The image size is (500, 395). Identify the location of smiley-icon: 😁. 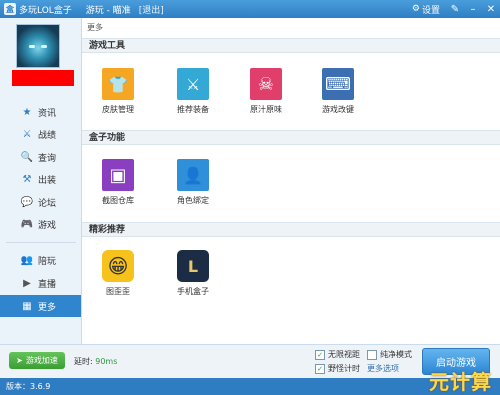
(118, 266).